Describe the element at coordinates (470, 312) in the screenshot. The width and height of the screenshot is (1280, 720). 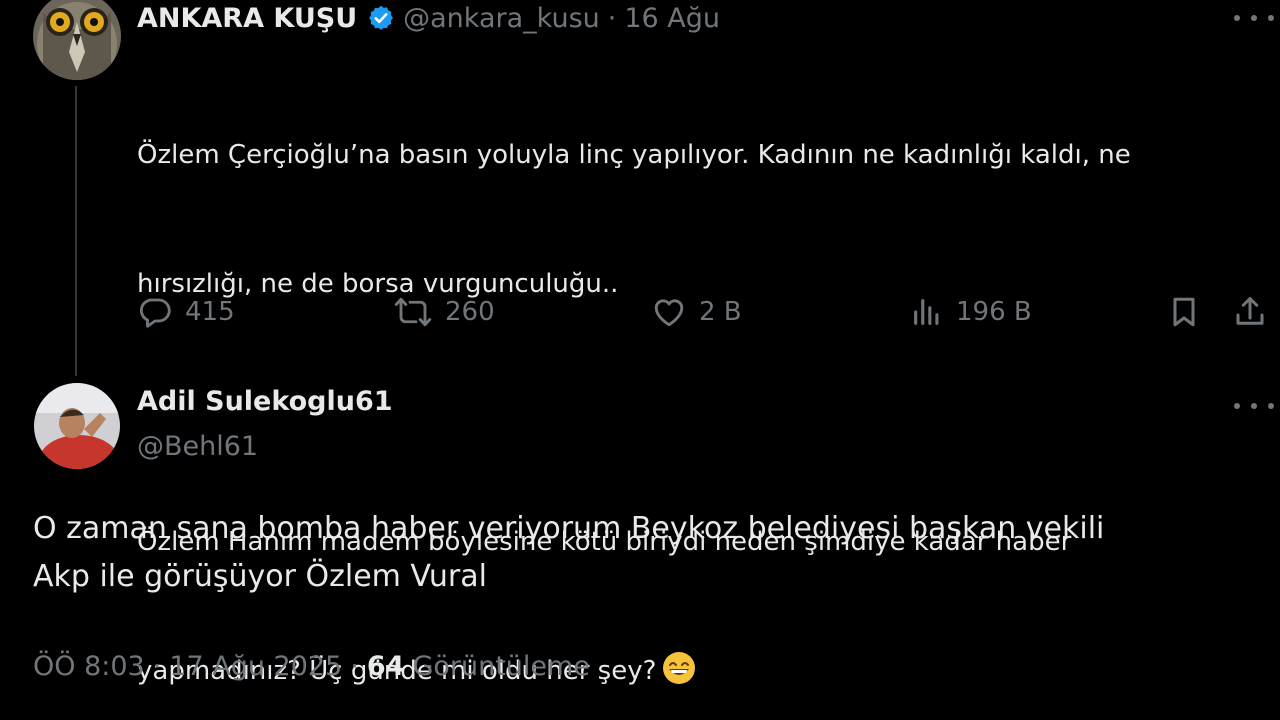
I see `retweet-count: 260` at that location.